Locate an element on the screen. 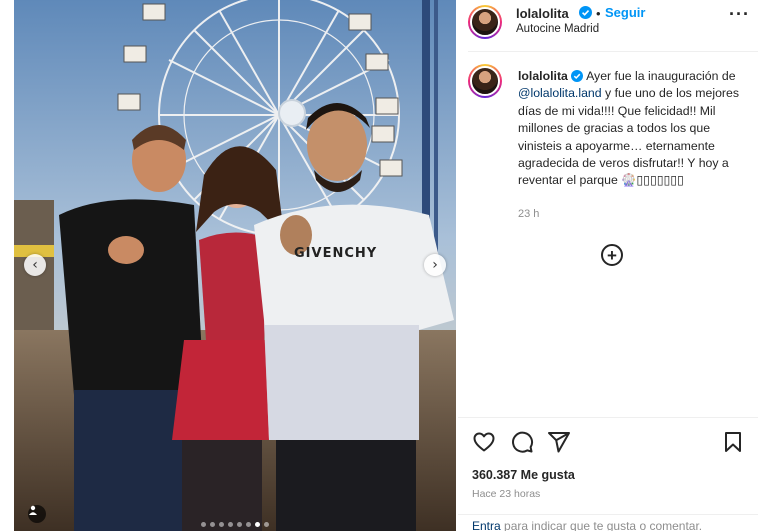  carousel-dot-active is located at coordinates (257, 524).